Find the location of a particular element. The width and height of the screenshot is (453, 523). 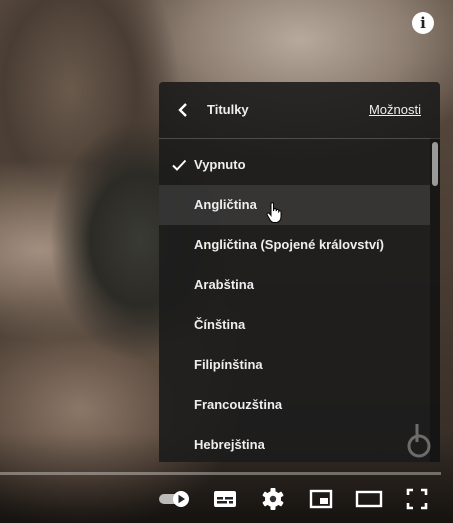

subtitle-option-label: Hebrejština is located at coordinates (229, 444).